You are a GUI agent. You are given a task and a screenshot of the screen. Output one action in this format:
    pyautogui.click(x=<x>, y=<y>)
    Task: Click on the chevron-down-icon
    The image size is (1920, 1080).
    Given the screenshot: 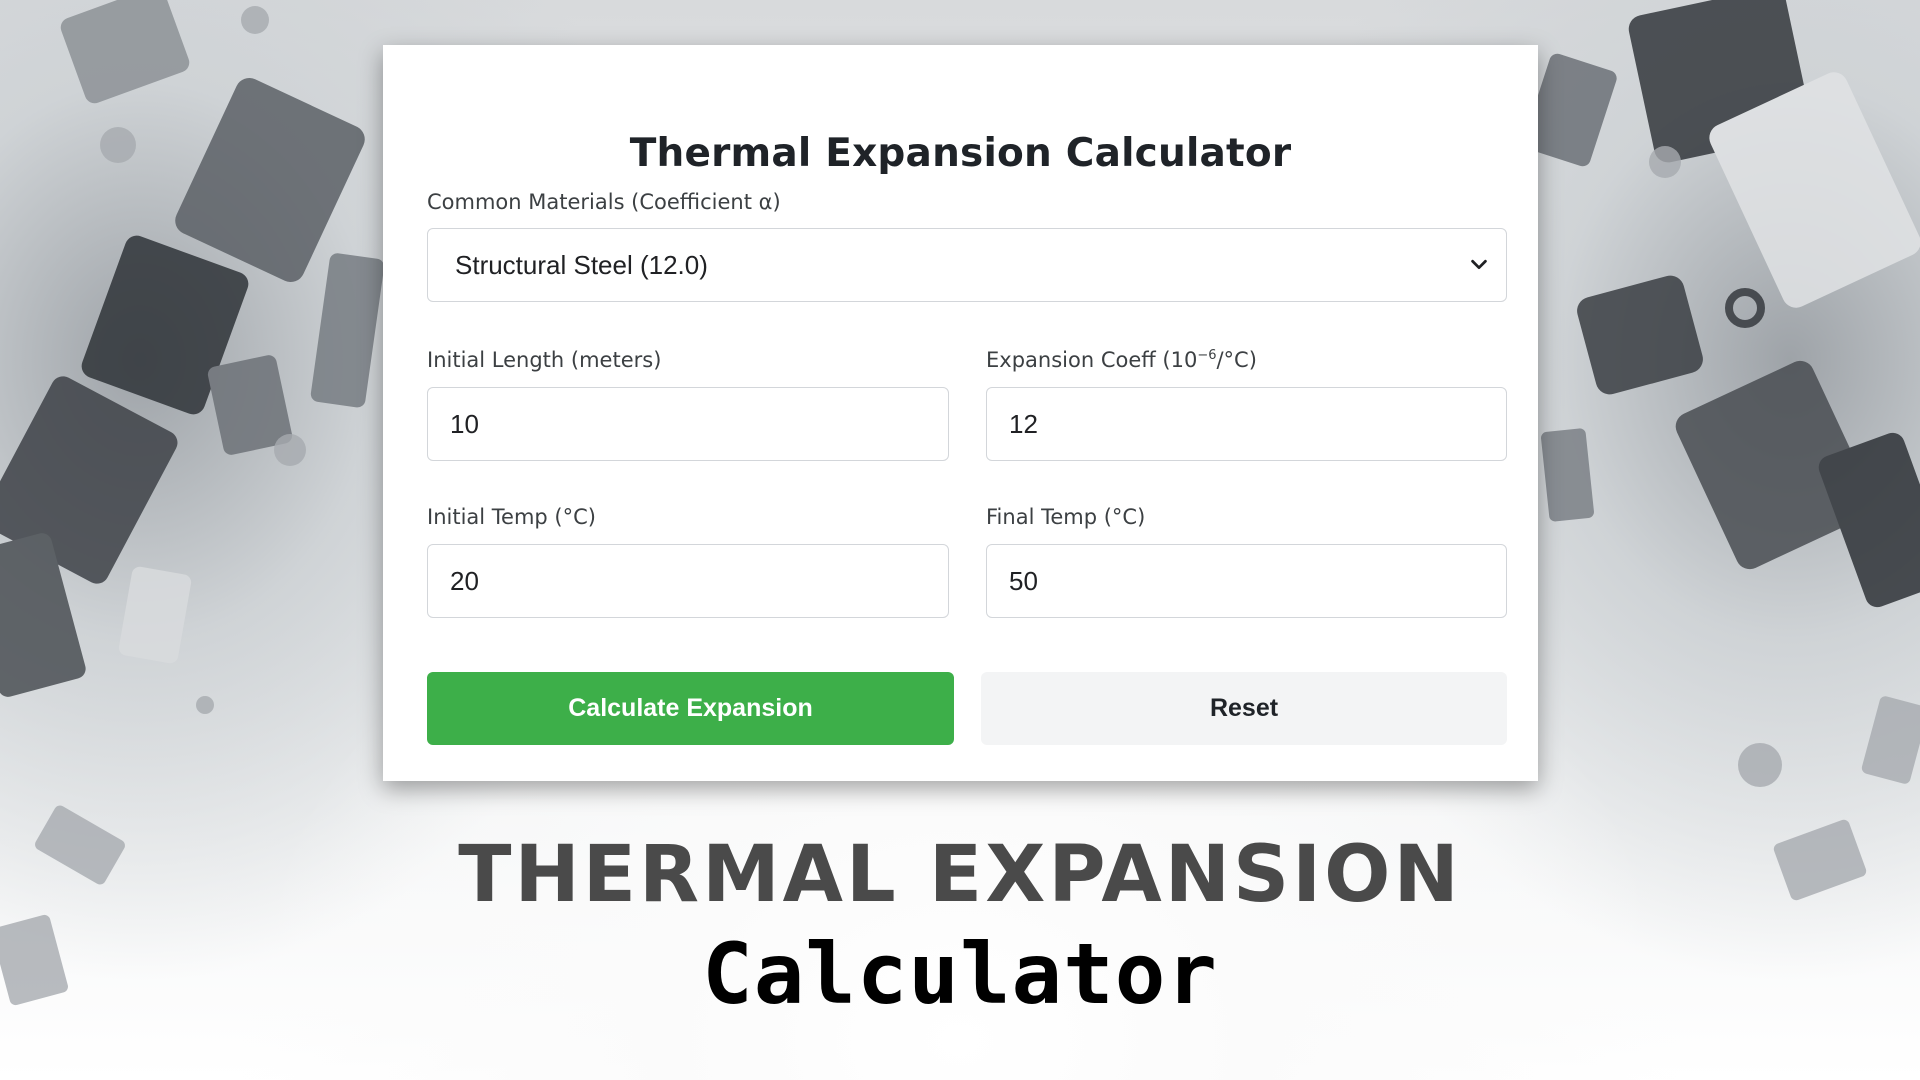 What is the action you would take?
    pyautogui.click(x=1479, y=264)
    